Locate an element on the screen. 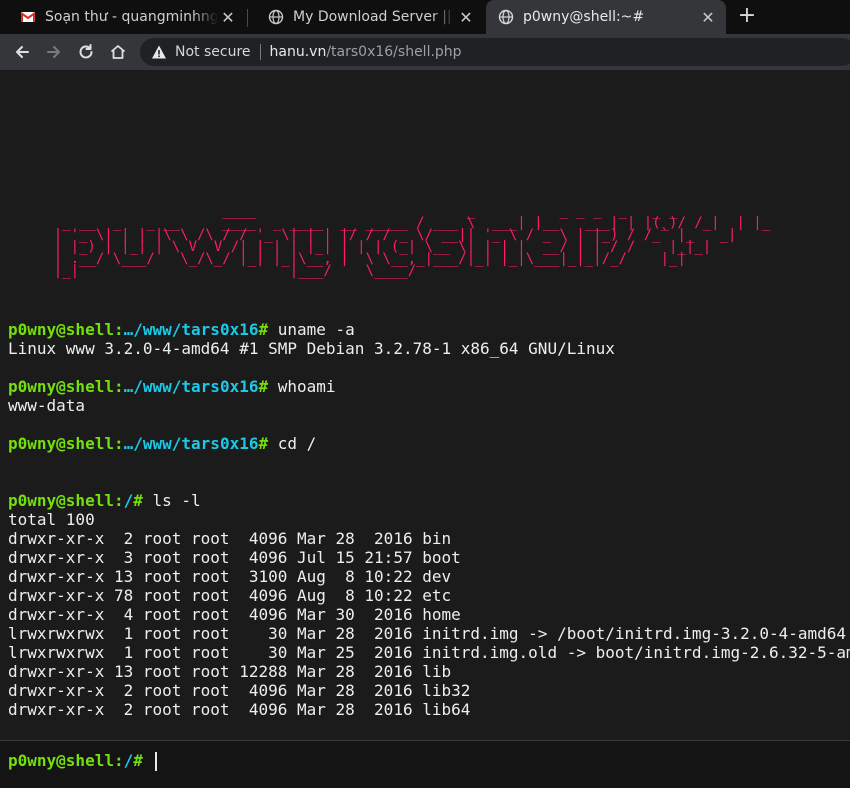 The height and width of the screenshot is (788, 850). terminal-command-line: p0wny@shell:…/www/tars0x16# uname -a is located at coordinates (181, 329).